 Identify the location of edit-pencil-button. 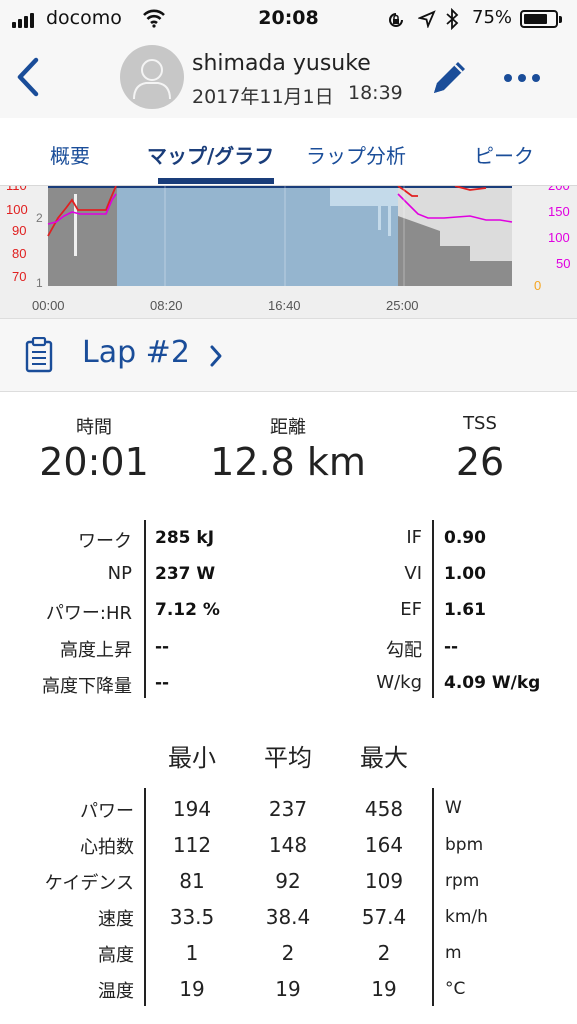
(450, 77).